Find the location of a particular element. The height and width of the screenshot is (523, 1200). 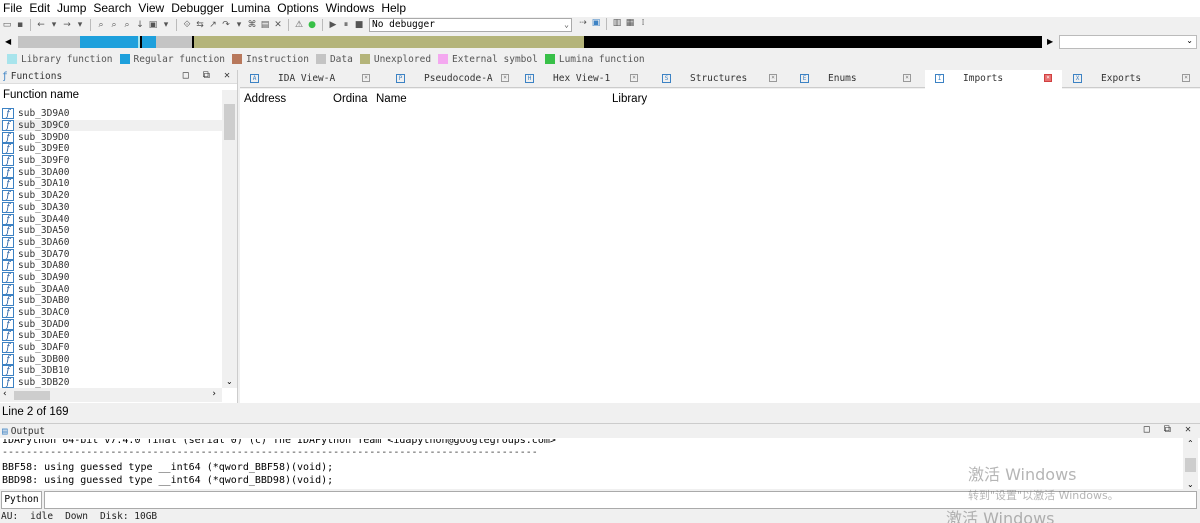

function-row: f sub_3DB20 is located at coordinates (111, 382).